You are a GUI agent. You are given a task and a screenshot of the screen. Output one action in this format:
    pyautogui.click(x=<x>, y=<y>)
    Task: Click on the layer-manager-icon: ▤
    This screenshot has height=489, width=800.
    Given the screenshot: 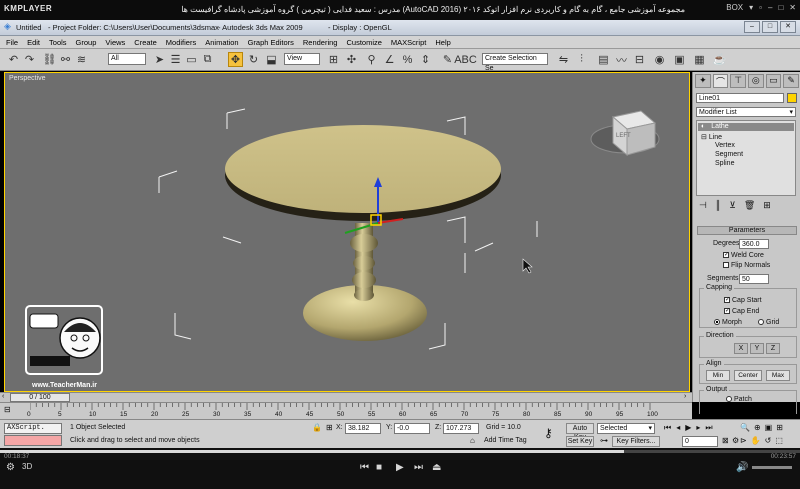 What is the action you would take?
    pyautogui.click(x=603, y=59)
    